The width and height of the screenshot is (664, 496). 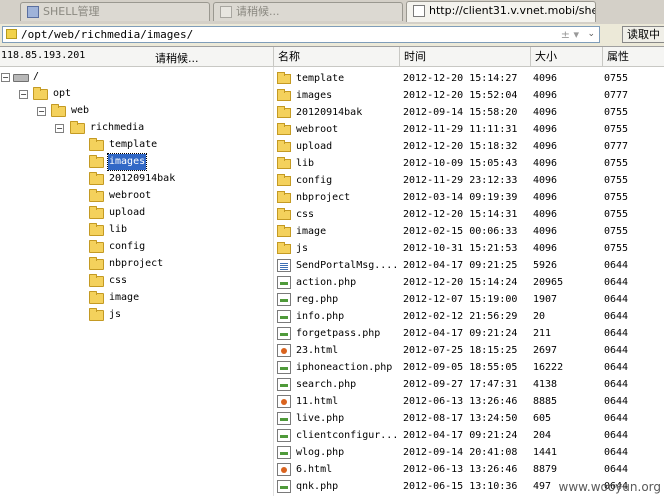 I want to click on file-time: 2012-06-13 13:26:46, so click(x=460, y=401).